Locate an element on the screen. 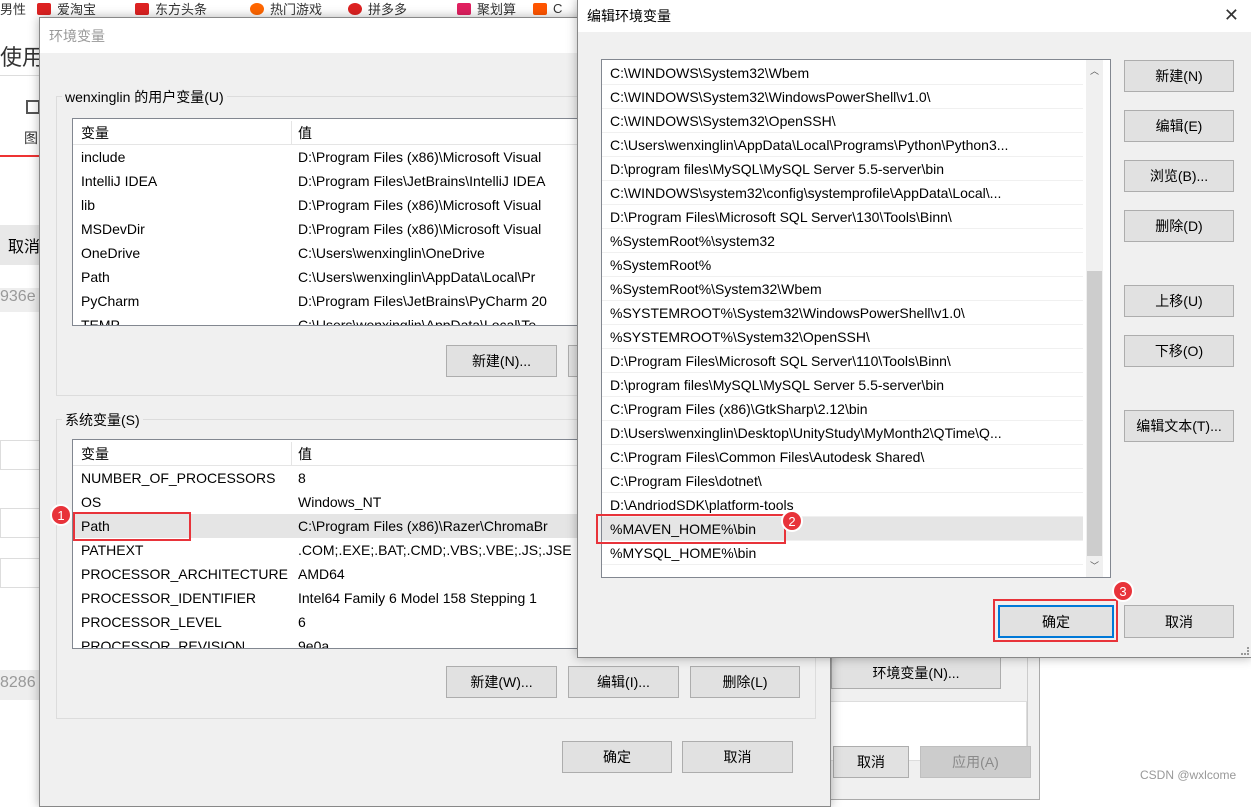  variable-name: OS is located at coordinates (91, 502).